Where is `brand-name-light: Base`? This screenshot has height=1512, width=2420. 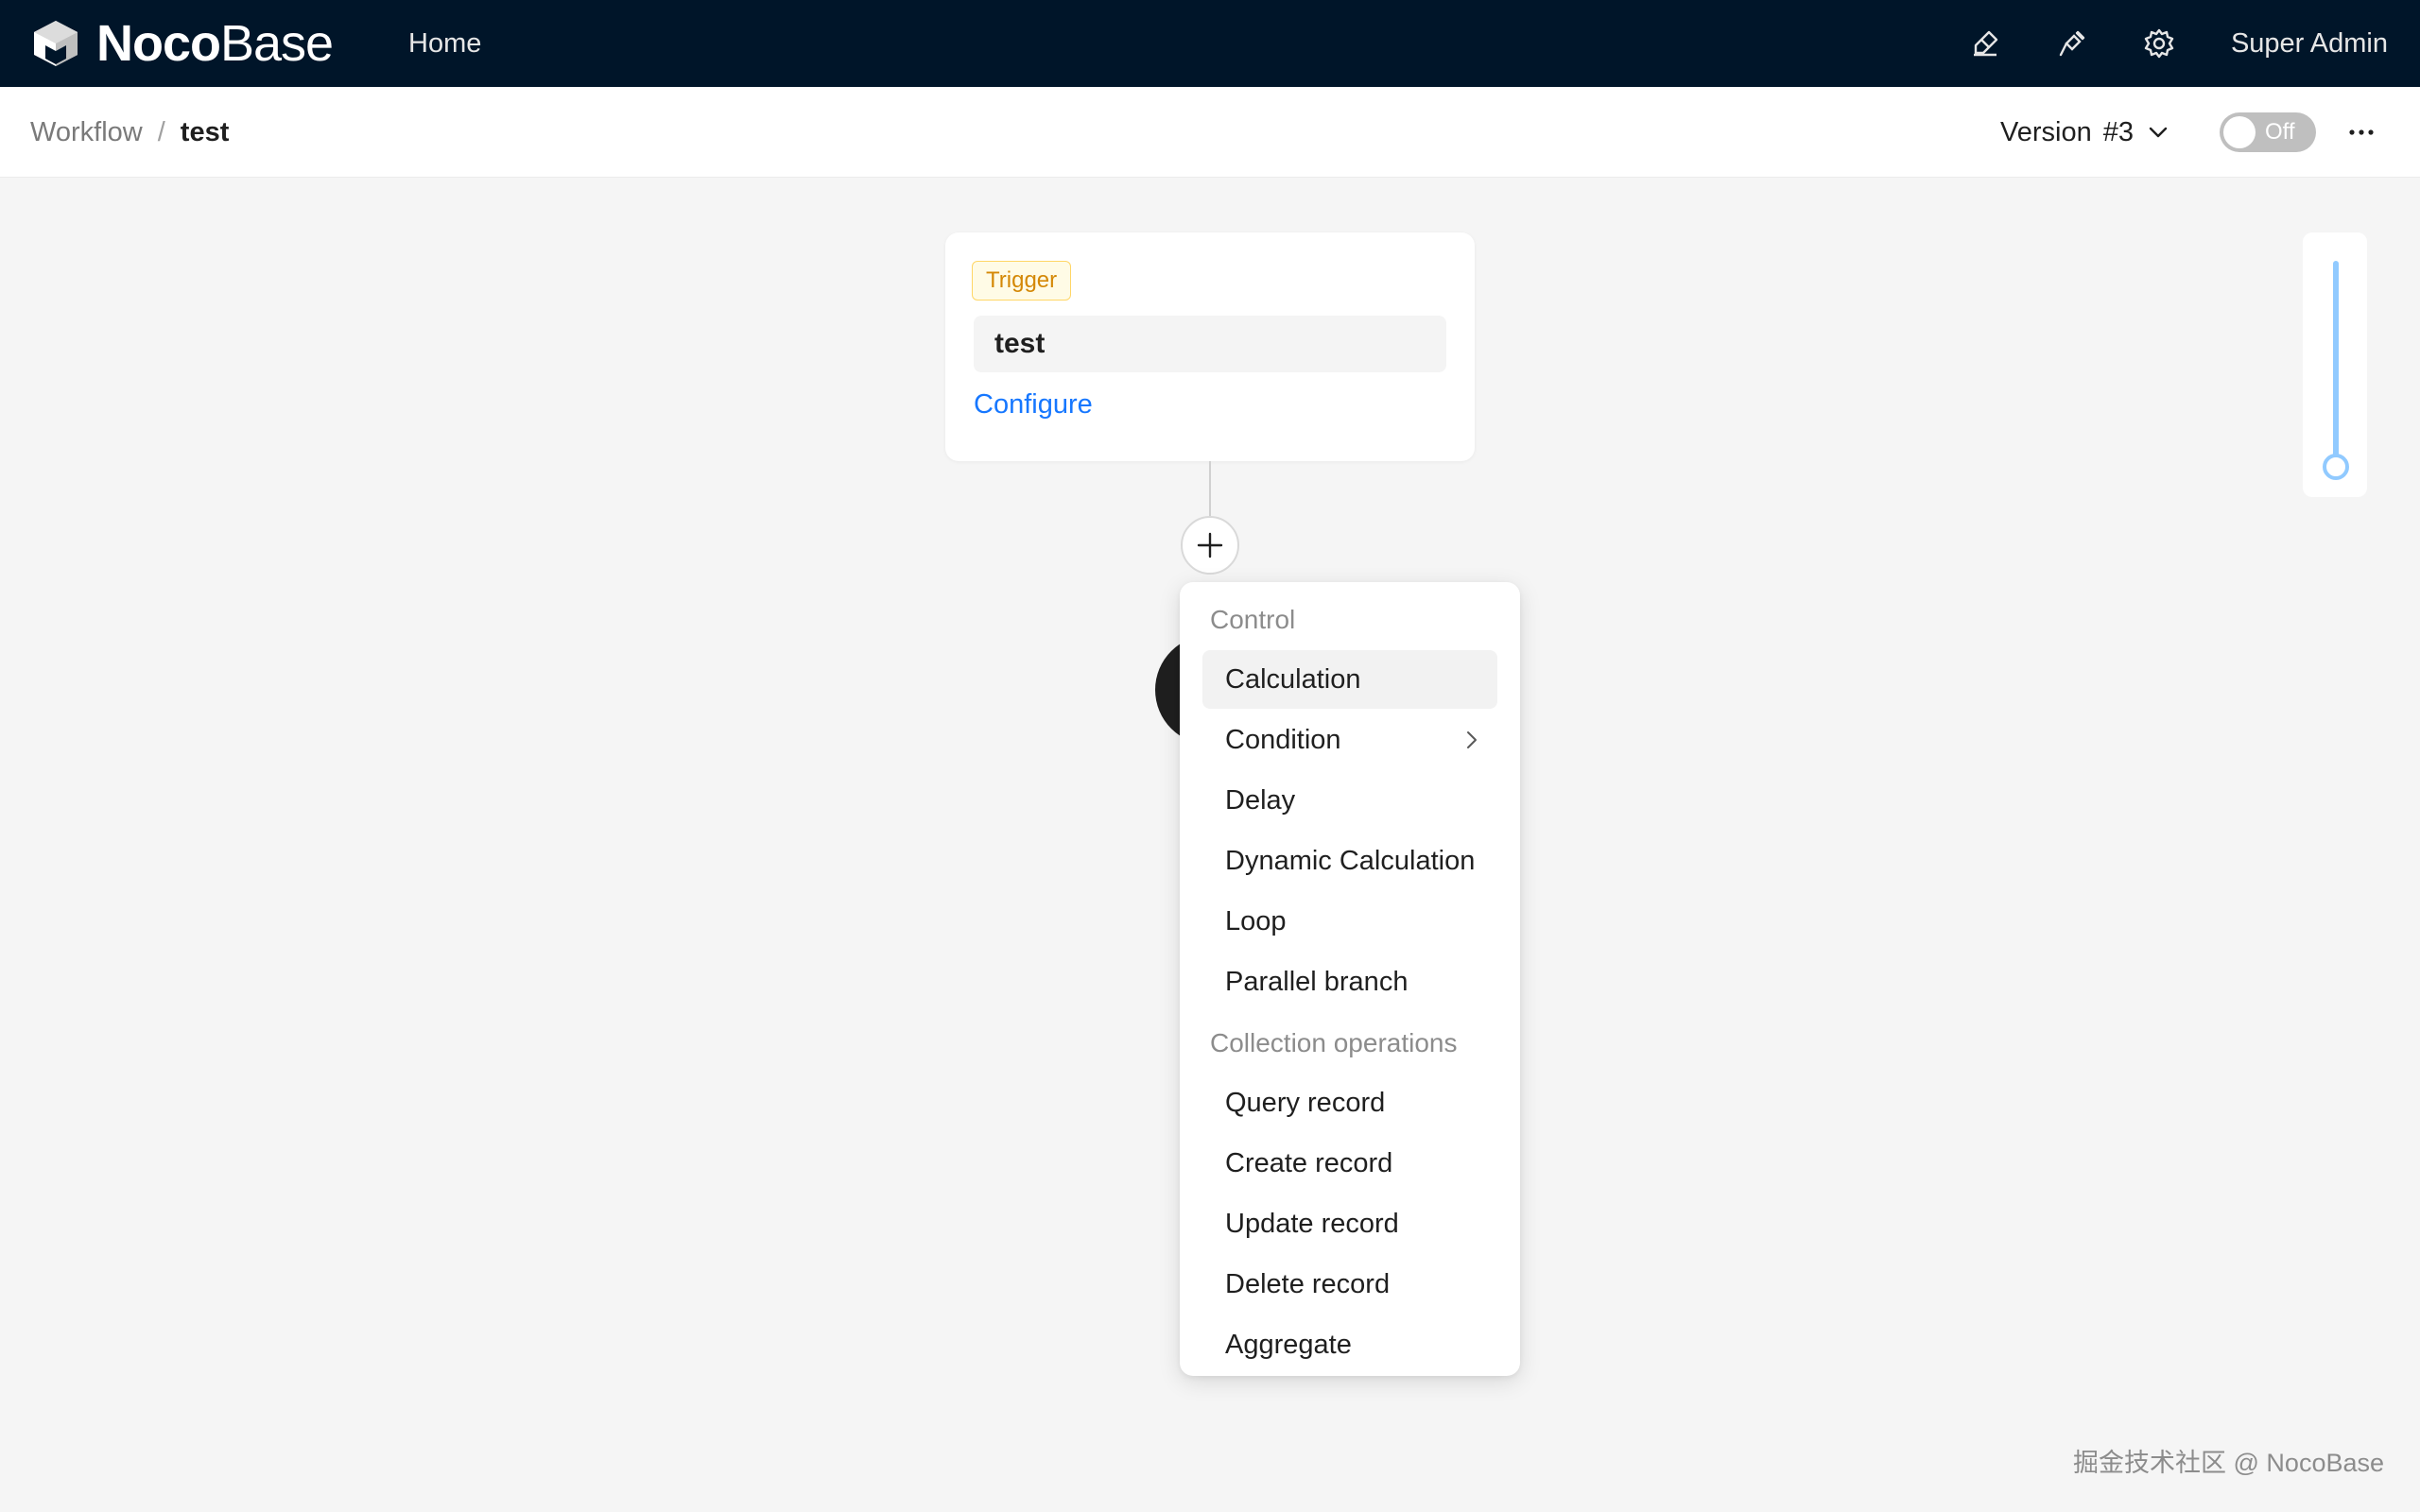
brand-name-light: Base is located at coordinates (277, 43).